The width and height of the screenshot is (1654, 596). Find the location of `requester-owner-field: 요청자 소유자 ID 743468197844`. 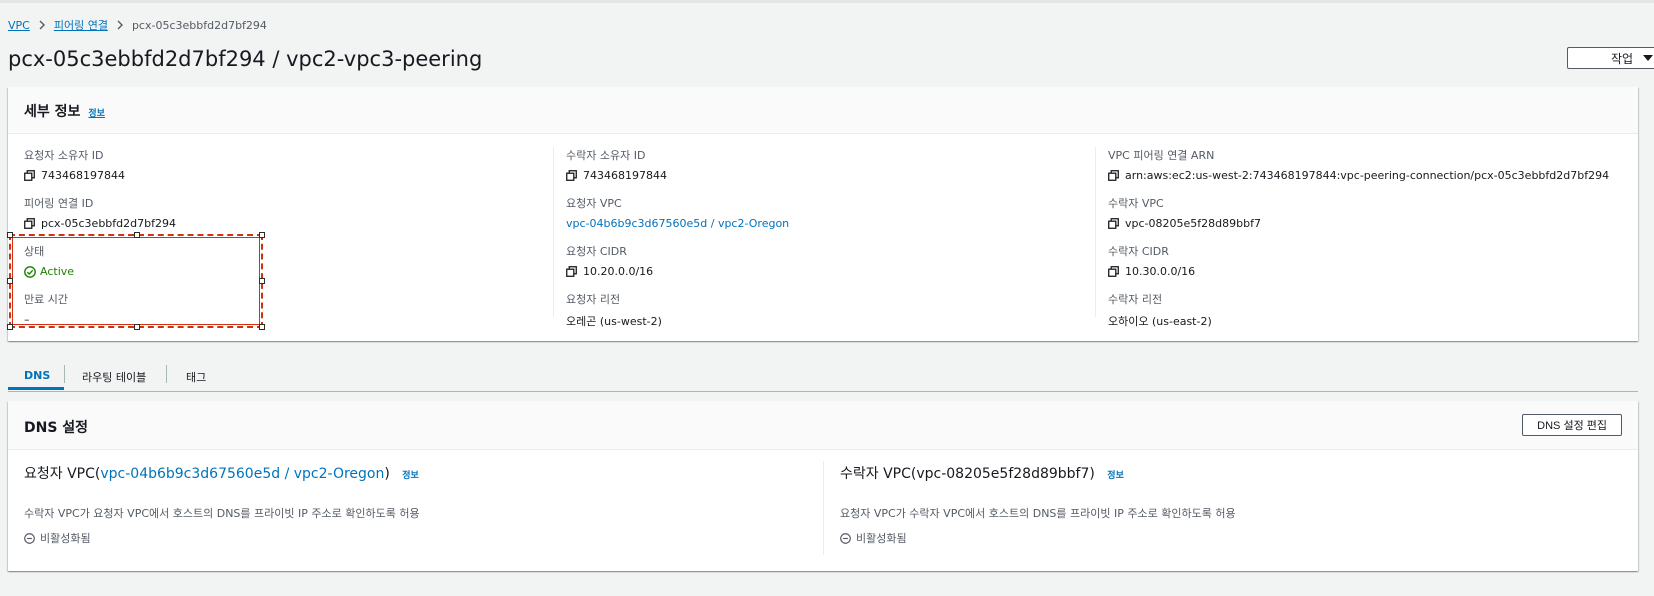

requester-owner-field: 요청자 소유자 ID 743468197844 is located at coordinates (74, 164).